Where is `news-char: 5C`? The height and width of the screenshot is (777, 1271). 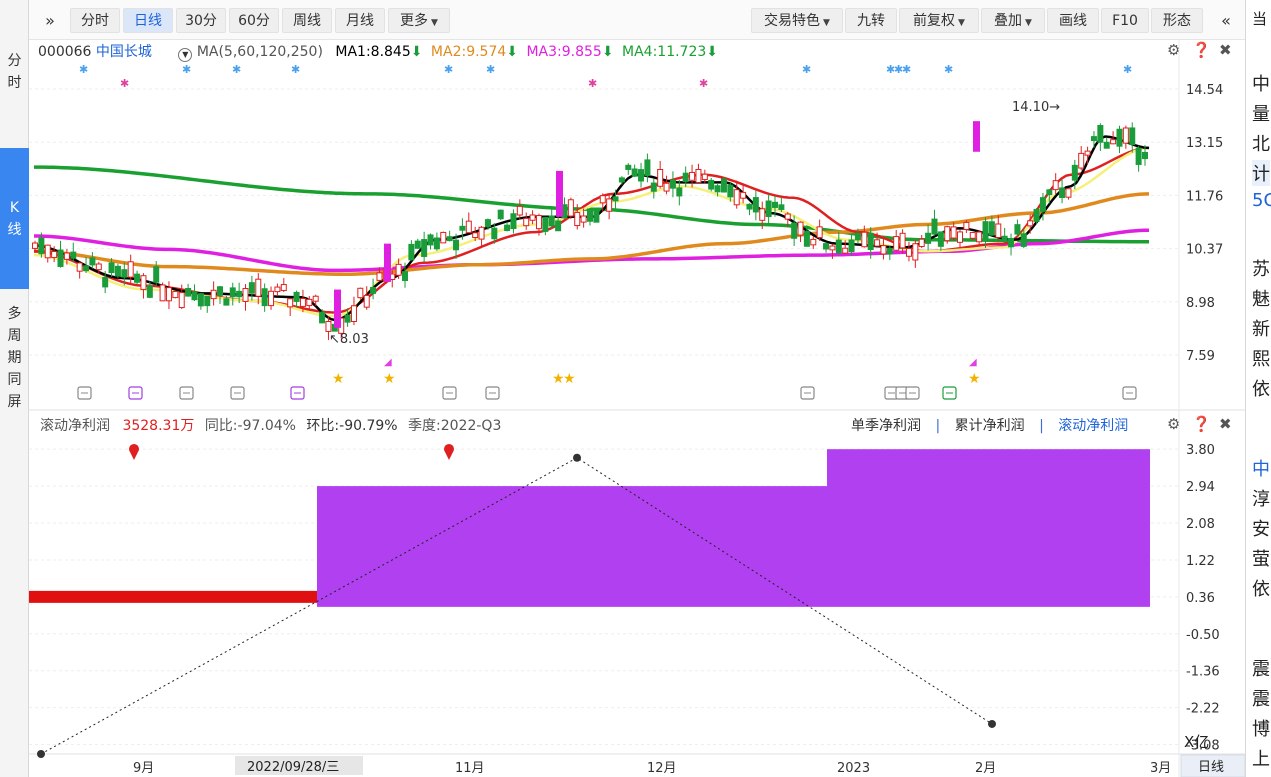
news-char: 5C is located at coordinates (1261, 200).